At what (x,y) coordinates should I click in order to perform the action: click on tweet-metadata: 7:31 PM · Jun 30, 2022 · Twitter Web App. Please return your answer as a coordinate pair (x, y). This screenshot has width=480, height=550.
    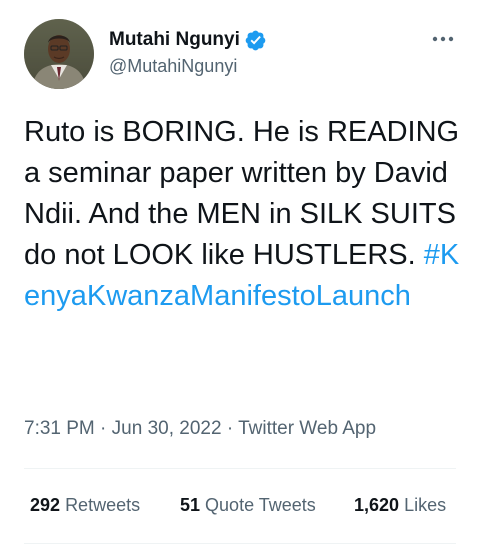
    Looking at the image, I should click on (200, 429).